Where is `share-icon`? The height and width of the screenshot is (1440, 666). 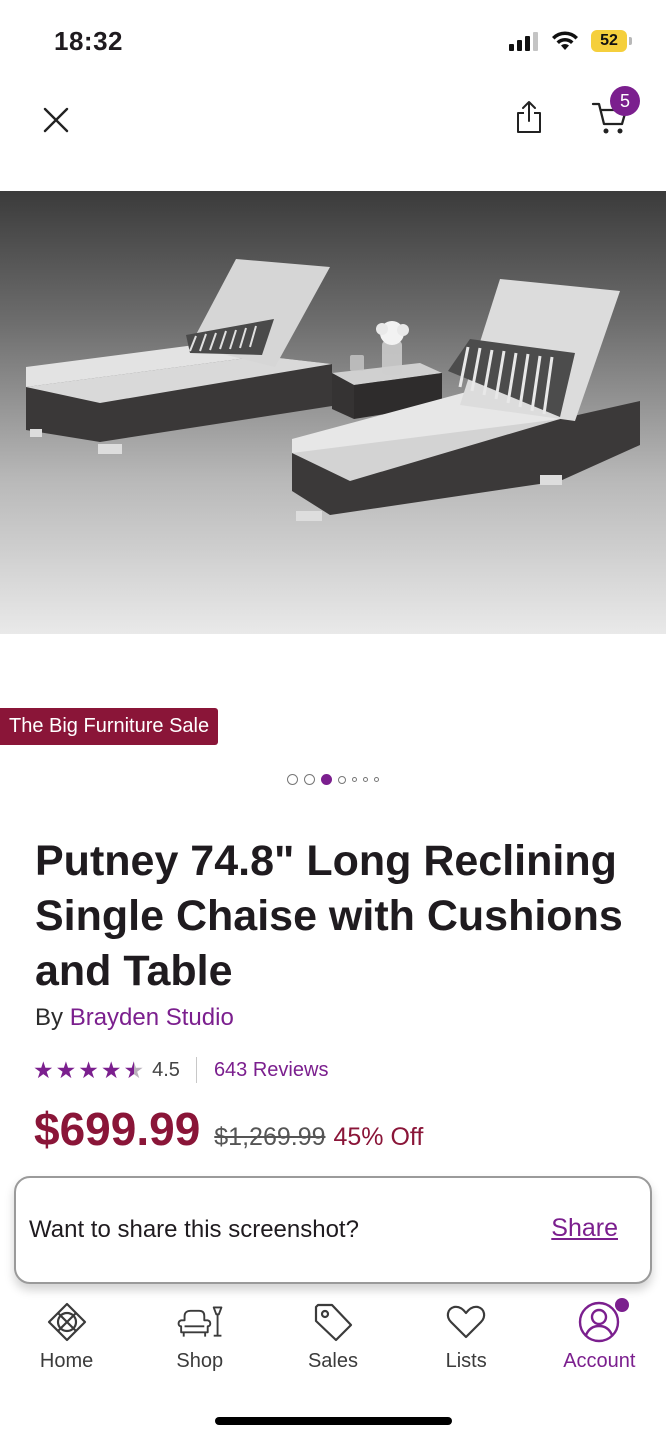
share-icon is located at coordinates (529, 117).